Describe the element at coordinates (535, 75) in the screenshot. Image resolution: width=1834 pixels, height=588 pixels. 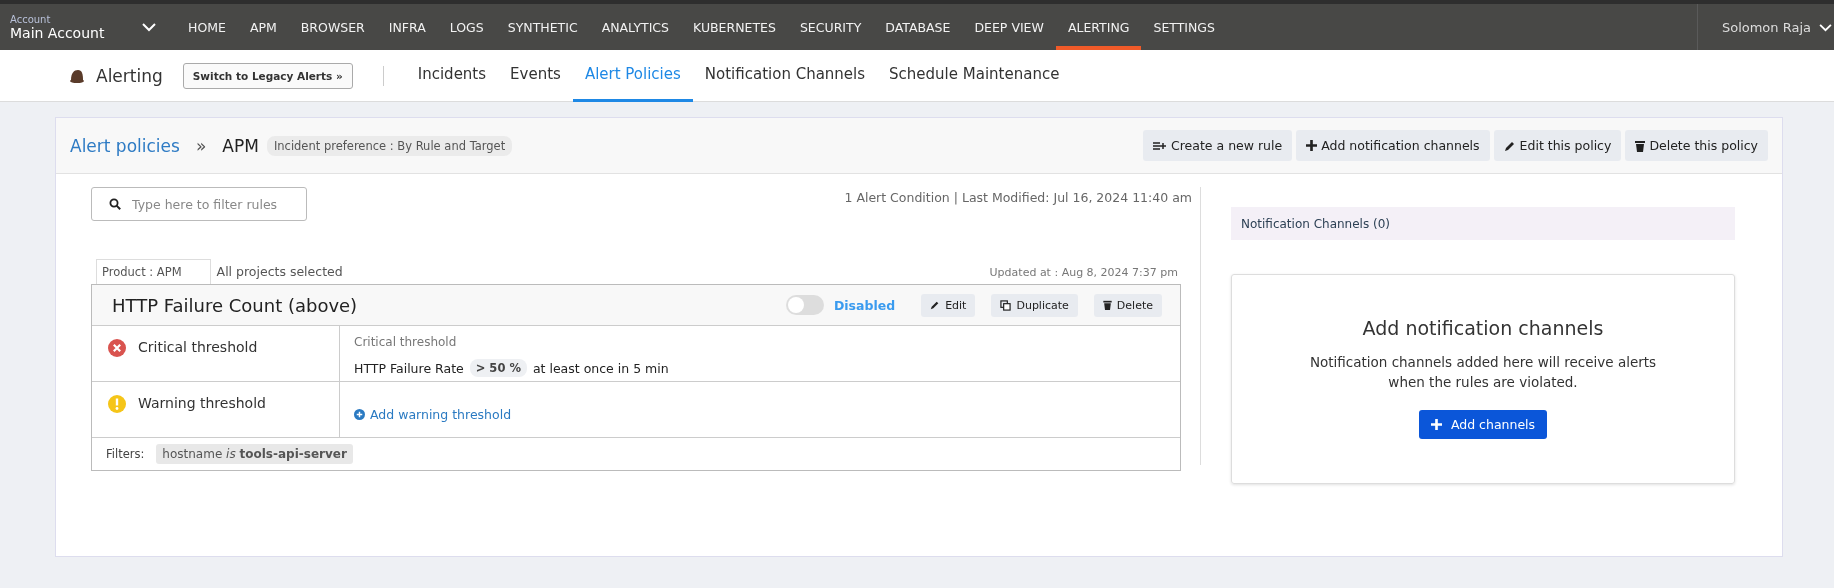
I see `tab: Events` at that location.